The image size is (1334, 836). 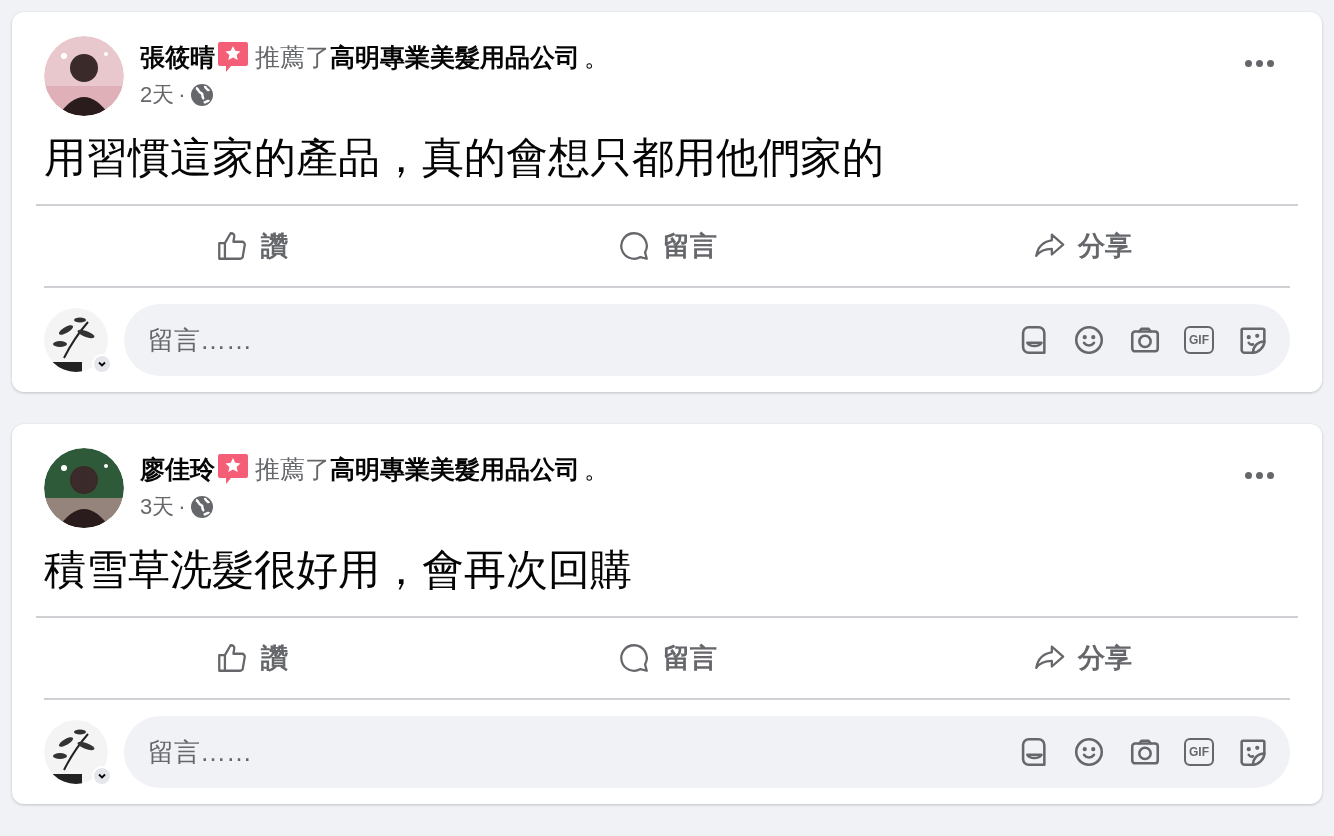 I want to click on author-name: 張筱晴, so click(x=177, y=57).